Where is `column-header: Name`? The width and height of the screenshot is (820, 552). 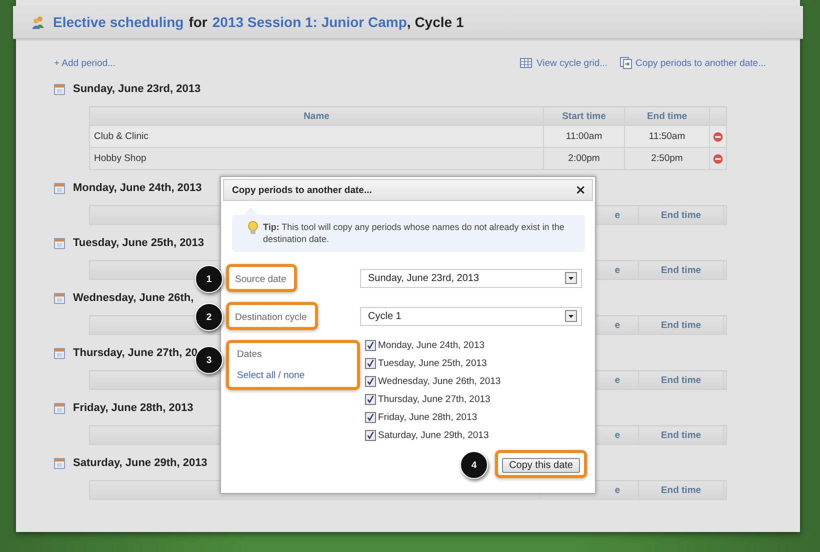
column-header: Name is located at coordinates (317, 116).